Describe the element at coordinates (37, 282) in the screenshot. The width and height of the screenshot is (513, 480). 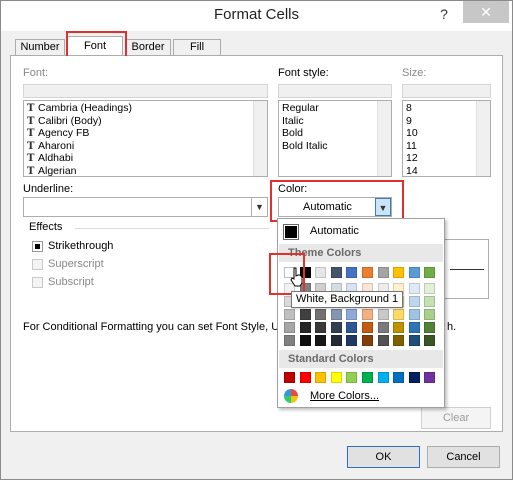
I see `subscript-checkbox` at that location.